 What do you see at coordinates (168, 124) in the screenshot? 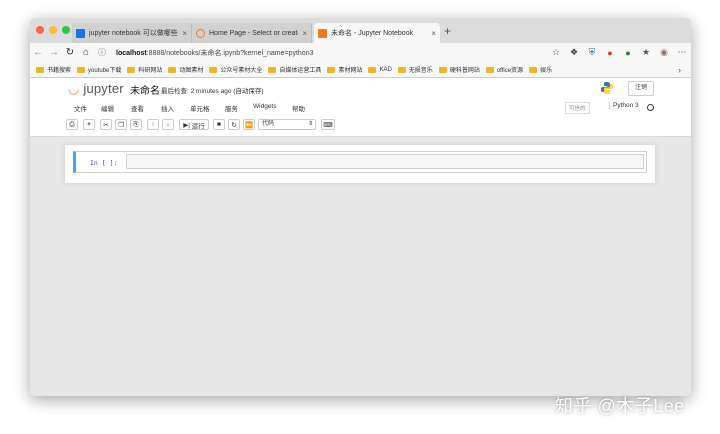
I see `move-down-icon: ↓` at bounding box center [168, 124].